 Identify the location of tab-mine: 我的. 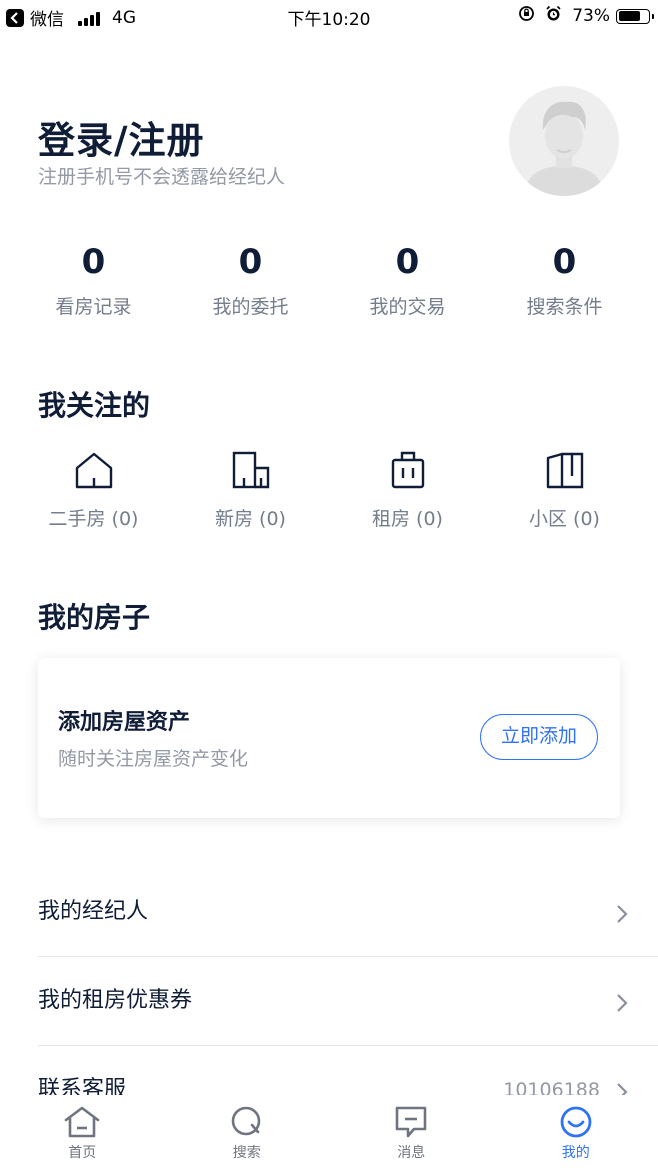
(576, 1132).